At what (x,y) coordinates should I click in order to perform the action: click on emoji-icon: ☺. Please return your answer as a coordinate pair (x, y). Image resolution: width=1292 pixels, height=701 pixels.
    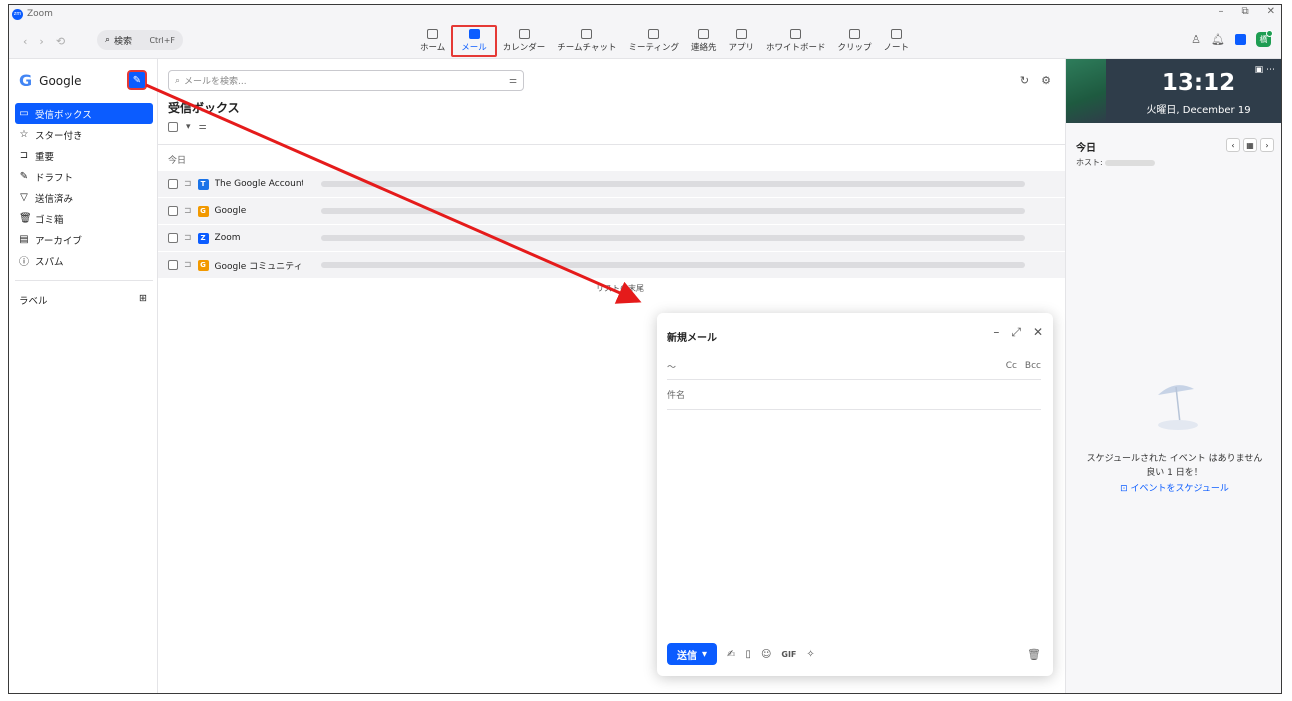
    Looking at the image, I should click on (766, 654).